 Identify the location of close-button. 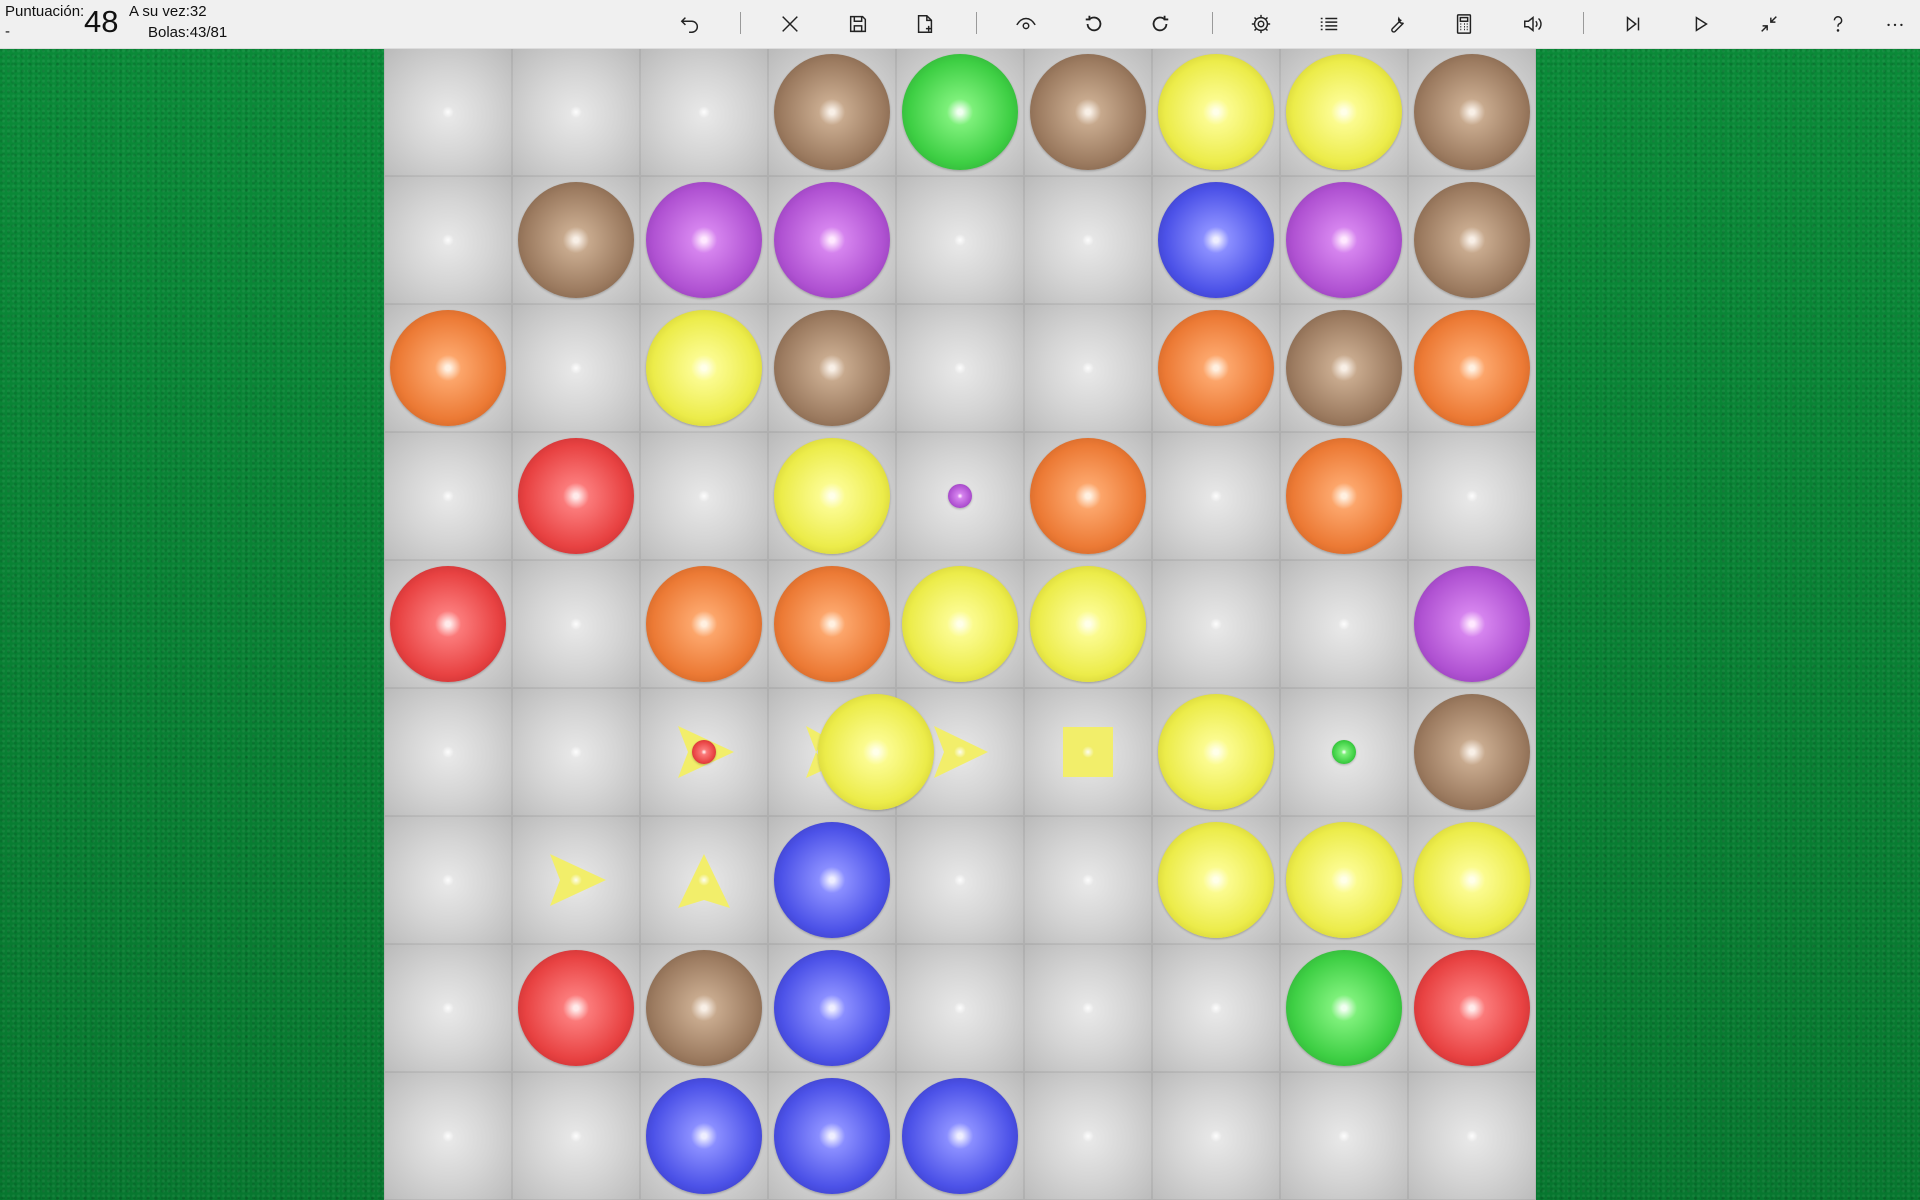
(790, 24).